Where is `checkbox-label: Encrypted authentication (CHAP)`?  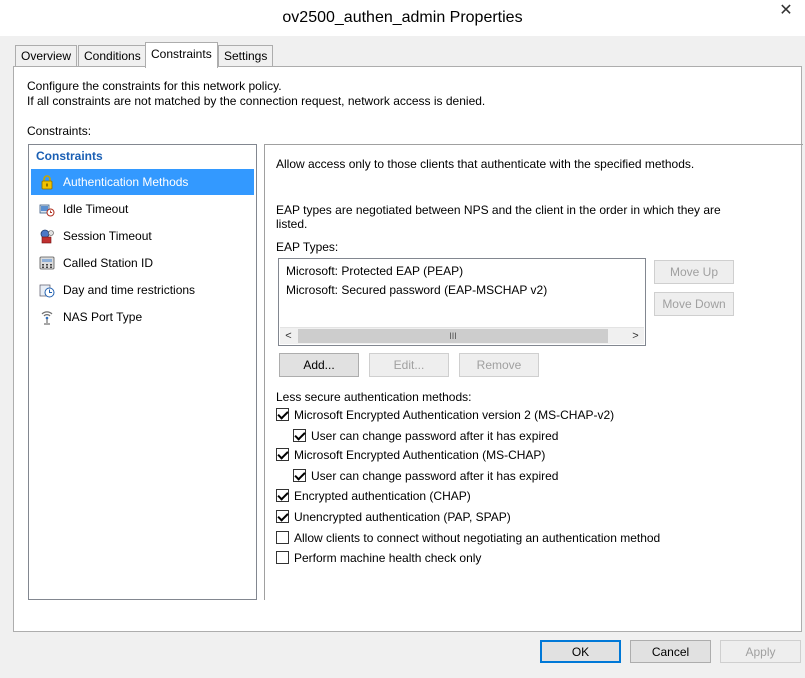 checkbox-label: Encrypted authentication (CHAP) is located at coordinates (382, 496).